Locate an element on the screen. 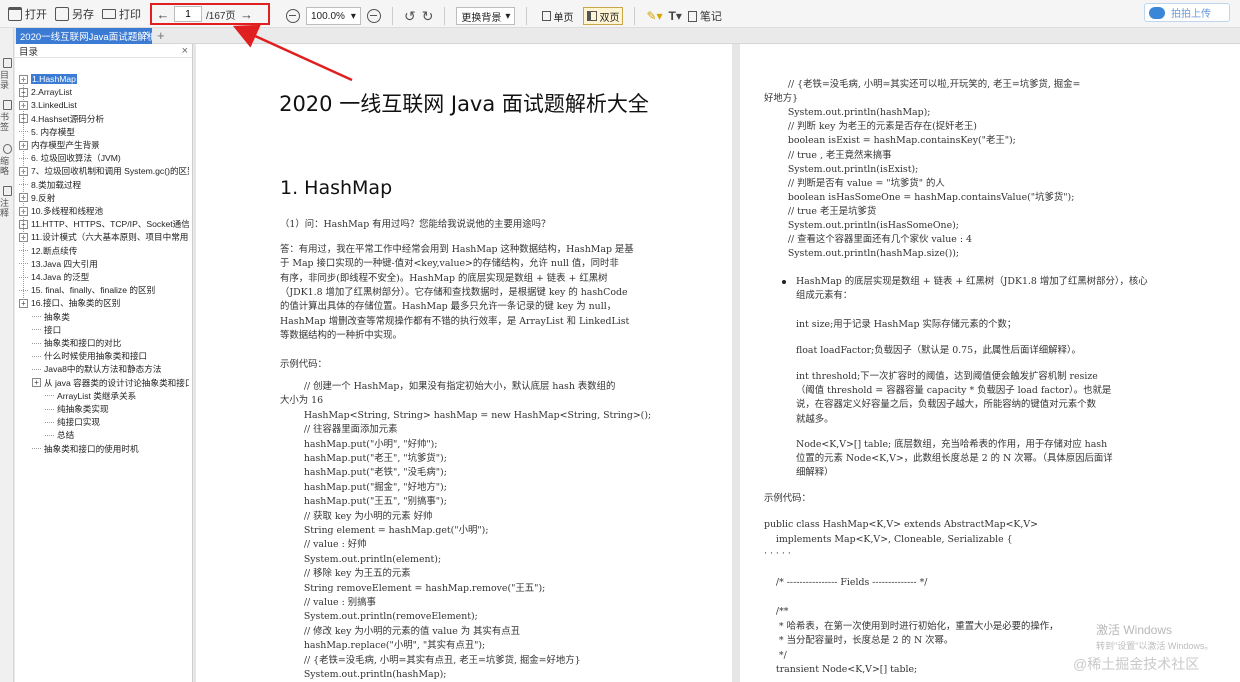 Image resolution: width=1240 pixels, height=682 pixels. outline-item: +3.LinkedList is located at coordinates (104, 105).